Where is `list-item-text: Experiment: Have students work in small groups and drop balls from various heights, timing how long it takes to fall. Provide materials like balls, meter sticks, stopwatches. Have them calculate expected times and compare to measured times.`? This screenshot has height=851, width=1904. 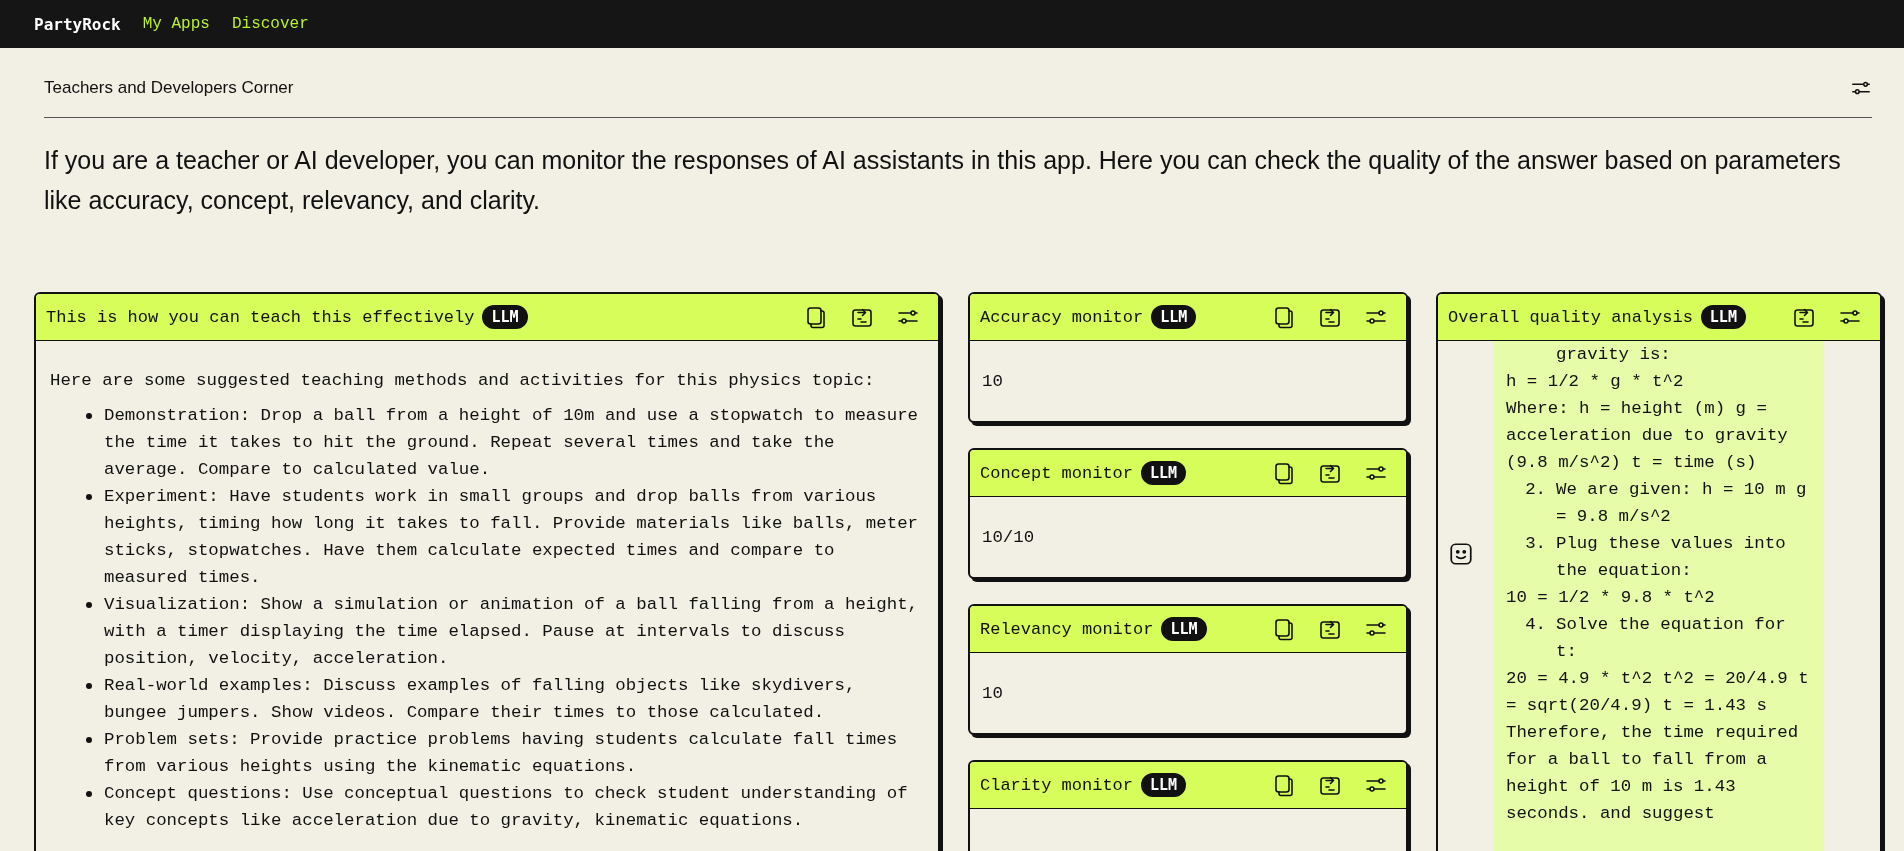
list-item-text: Experiment: Have students work in small groups and drop balls from various heights, timing how long it takes to fall. Provide materials like balls, meter sticks, stopwatches. Have them calculate expected times and compare to measured times. is located at coordinates (511, 537).